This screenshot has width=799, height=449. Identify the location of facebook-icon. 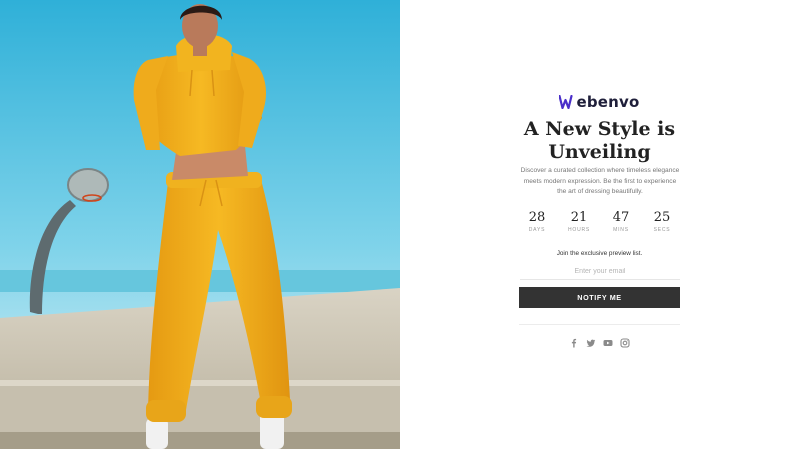
(574, 343).